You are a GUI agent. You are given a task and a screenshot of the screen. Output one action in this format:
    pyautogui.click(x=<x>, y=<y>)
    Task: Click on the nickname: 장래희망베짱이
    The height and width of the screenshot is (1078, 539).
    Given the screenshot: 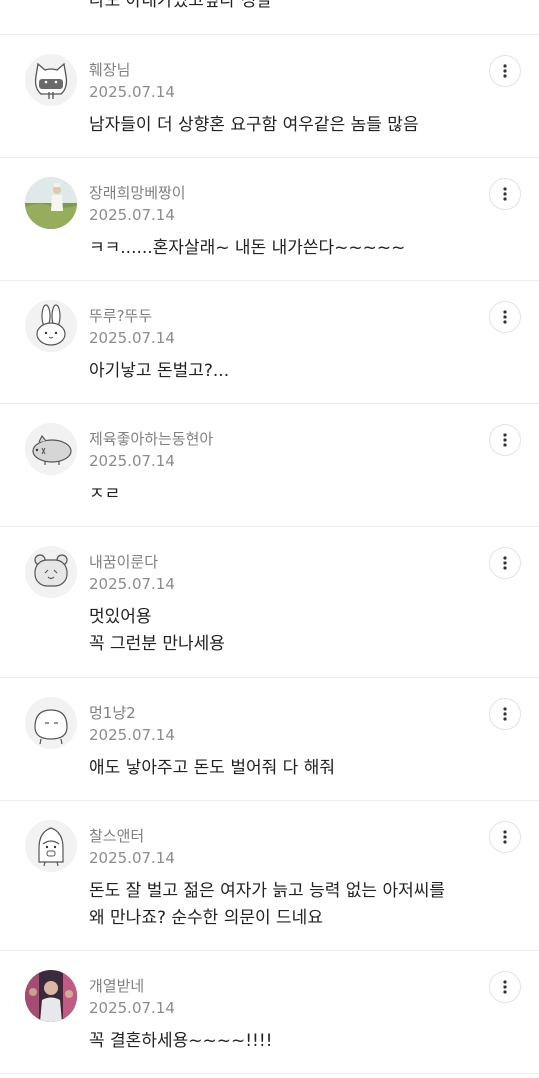 What is the action you would take?
    pyautogui.click(x=137, y=192)
    